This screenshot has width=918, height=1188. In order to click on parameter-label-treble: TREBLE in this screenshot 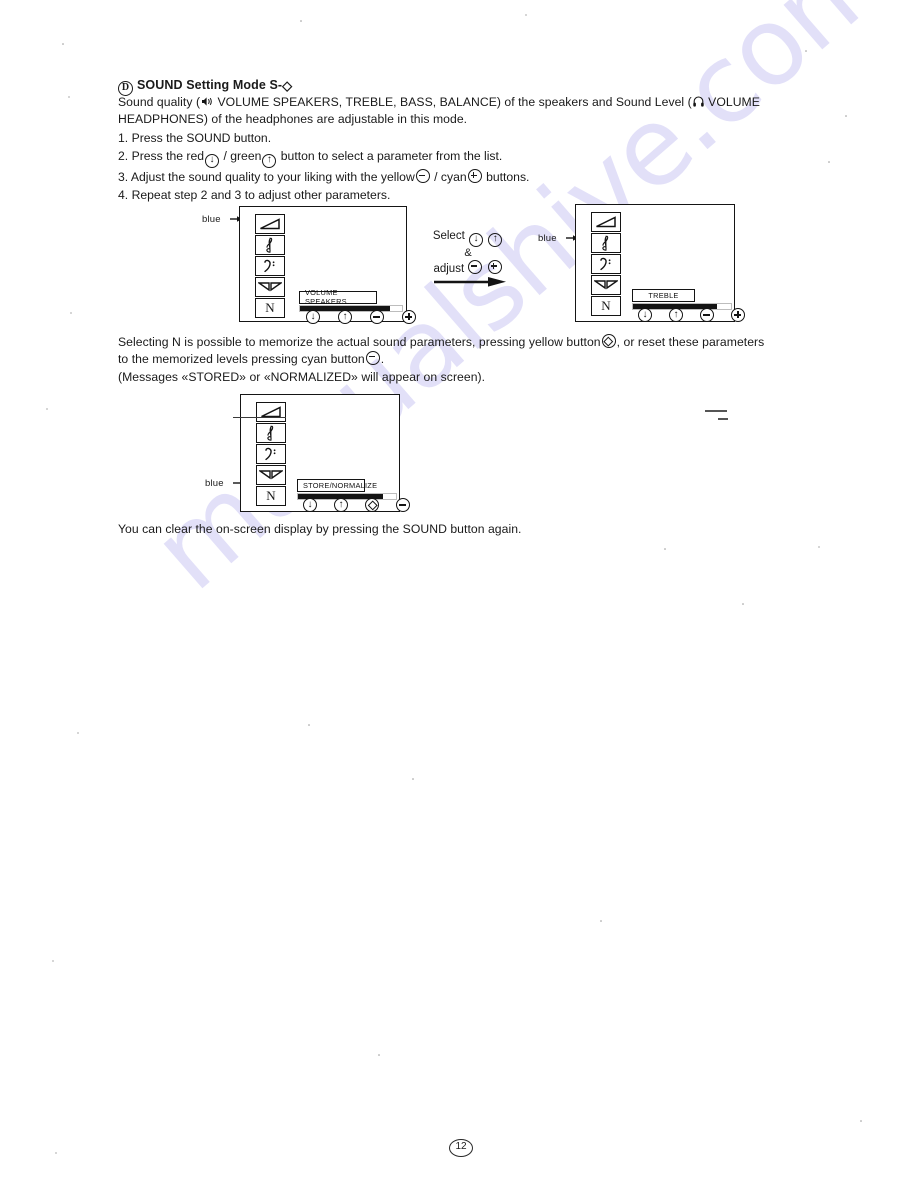, I will do `click(663, 295)`.